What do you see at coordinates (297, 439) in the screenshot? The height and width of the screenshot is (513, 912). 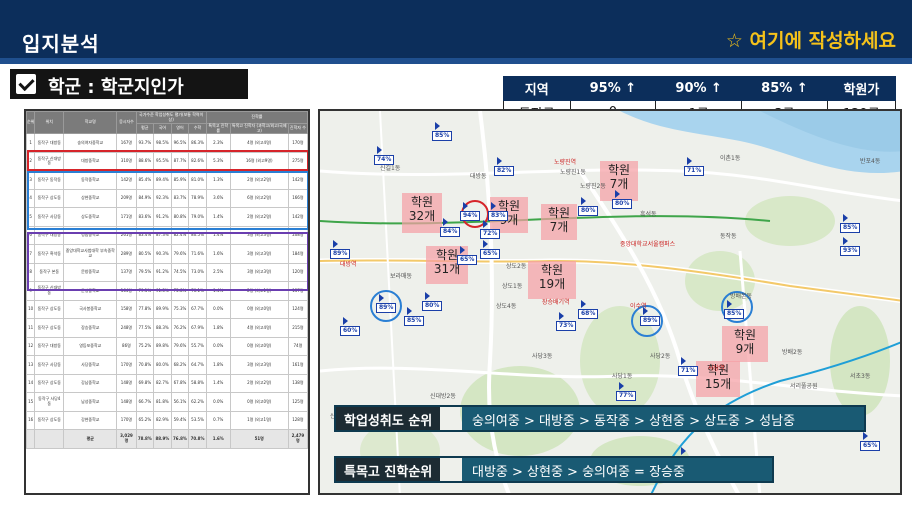 I see `table-cell: 2,479명` at bounding box center [297, 439].